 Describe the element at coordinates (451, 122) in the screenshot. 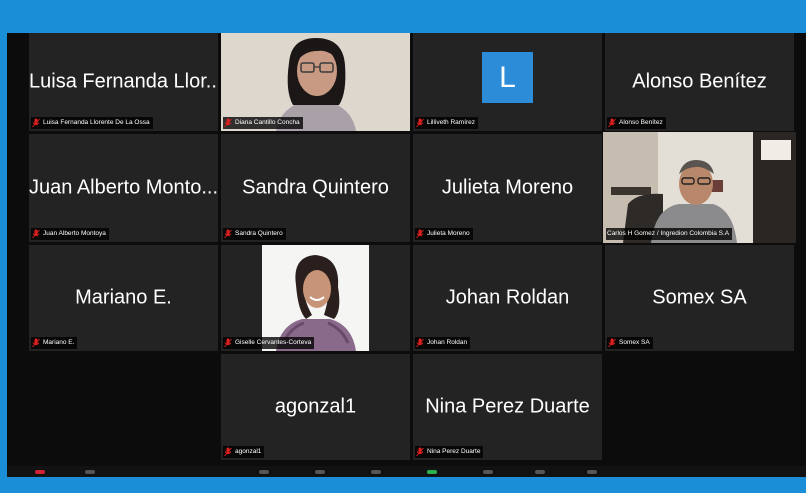

I see `participant-label-text: Lilliveth Ramírez` at that location.